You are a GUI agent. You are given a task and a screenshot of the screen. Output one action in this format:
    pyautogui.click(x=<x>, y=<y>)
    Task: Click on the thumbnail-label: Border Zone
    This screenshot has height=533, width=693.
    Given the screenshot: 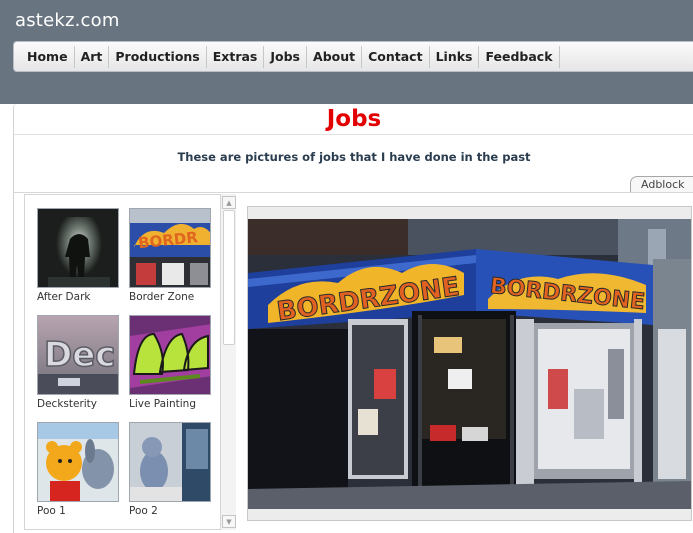 What is the action you would take?
    pyautogui.click(x=162, y=297)
    